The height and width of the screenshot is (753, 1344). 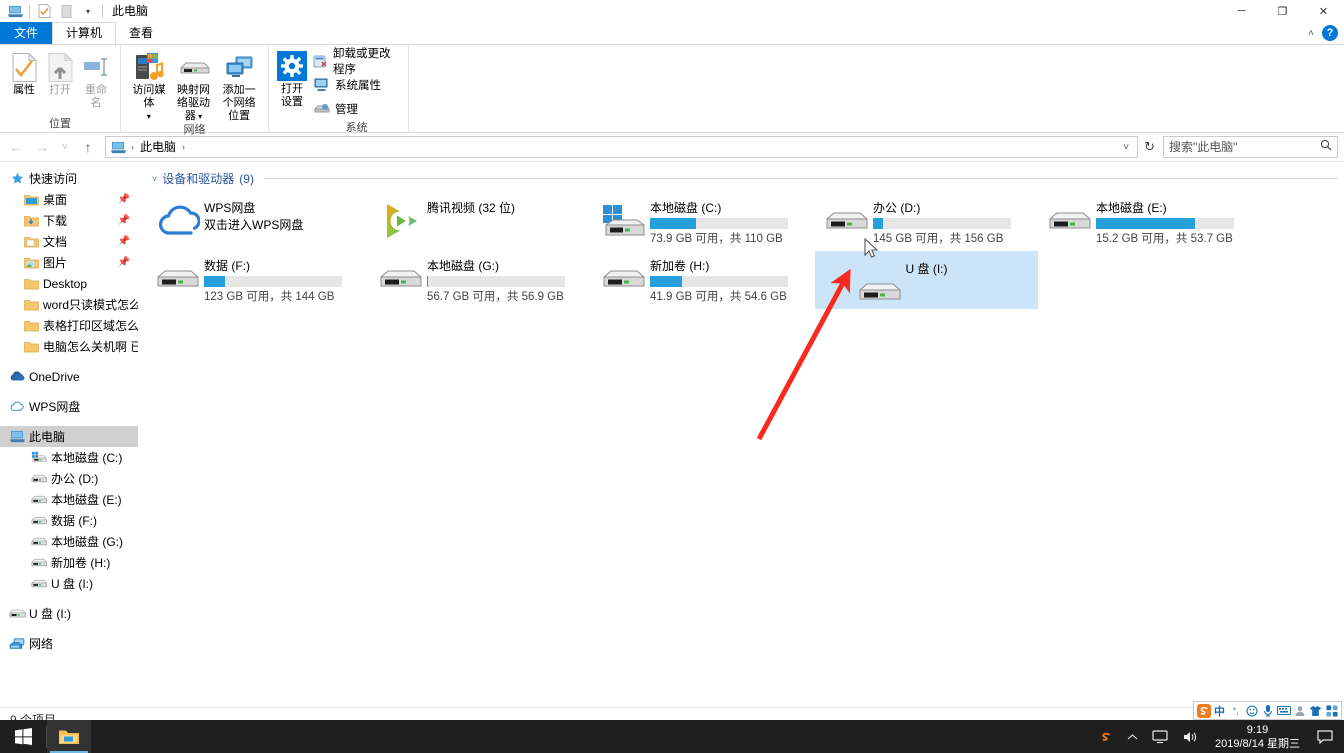 What do you see at coordinates (60, 73) in the screenshot?
I see `open-button: 打开` at bounding box center [60, 73].